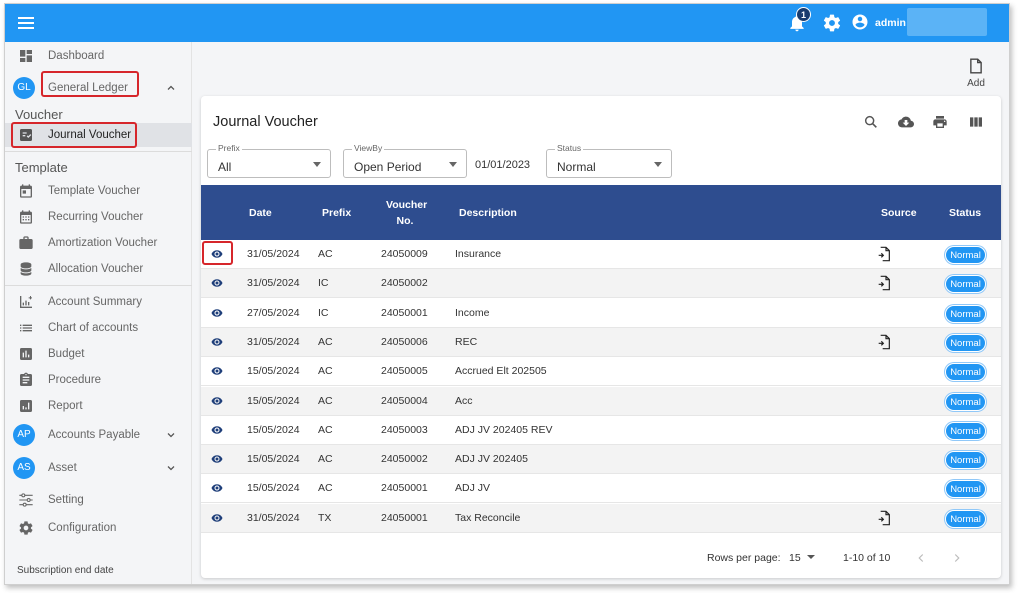 Image resolution: width=1021 pixels, height=593 pixels. What do you see at coordinates (82, 528) in the screenshot?
I see `sidebar-item-label: Configuration` at bounding box center [82, 528].